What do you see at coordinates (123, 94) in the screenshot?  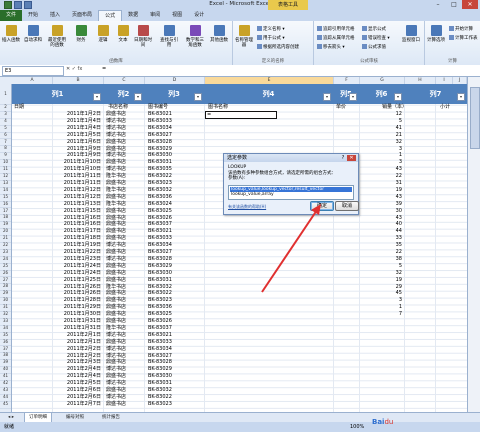 I see `table-header-cell: 列2 ▾` at bounding box center [123, 94].